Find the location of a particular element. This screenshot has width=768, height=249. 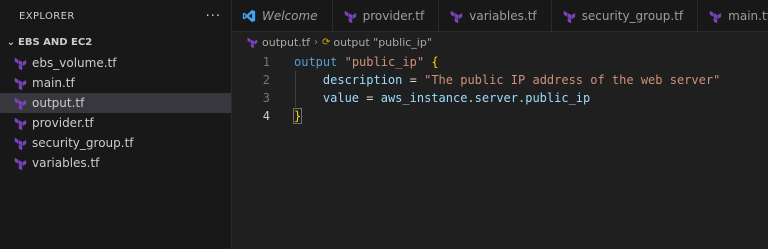

file-item-ebs-volume: ebs_volume.tf is located at coordinates (115, 63).